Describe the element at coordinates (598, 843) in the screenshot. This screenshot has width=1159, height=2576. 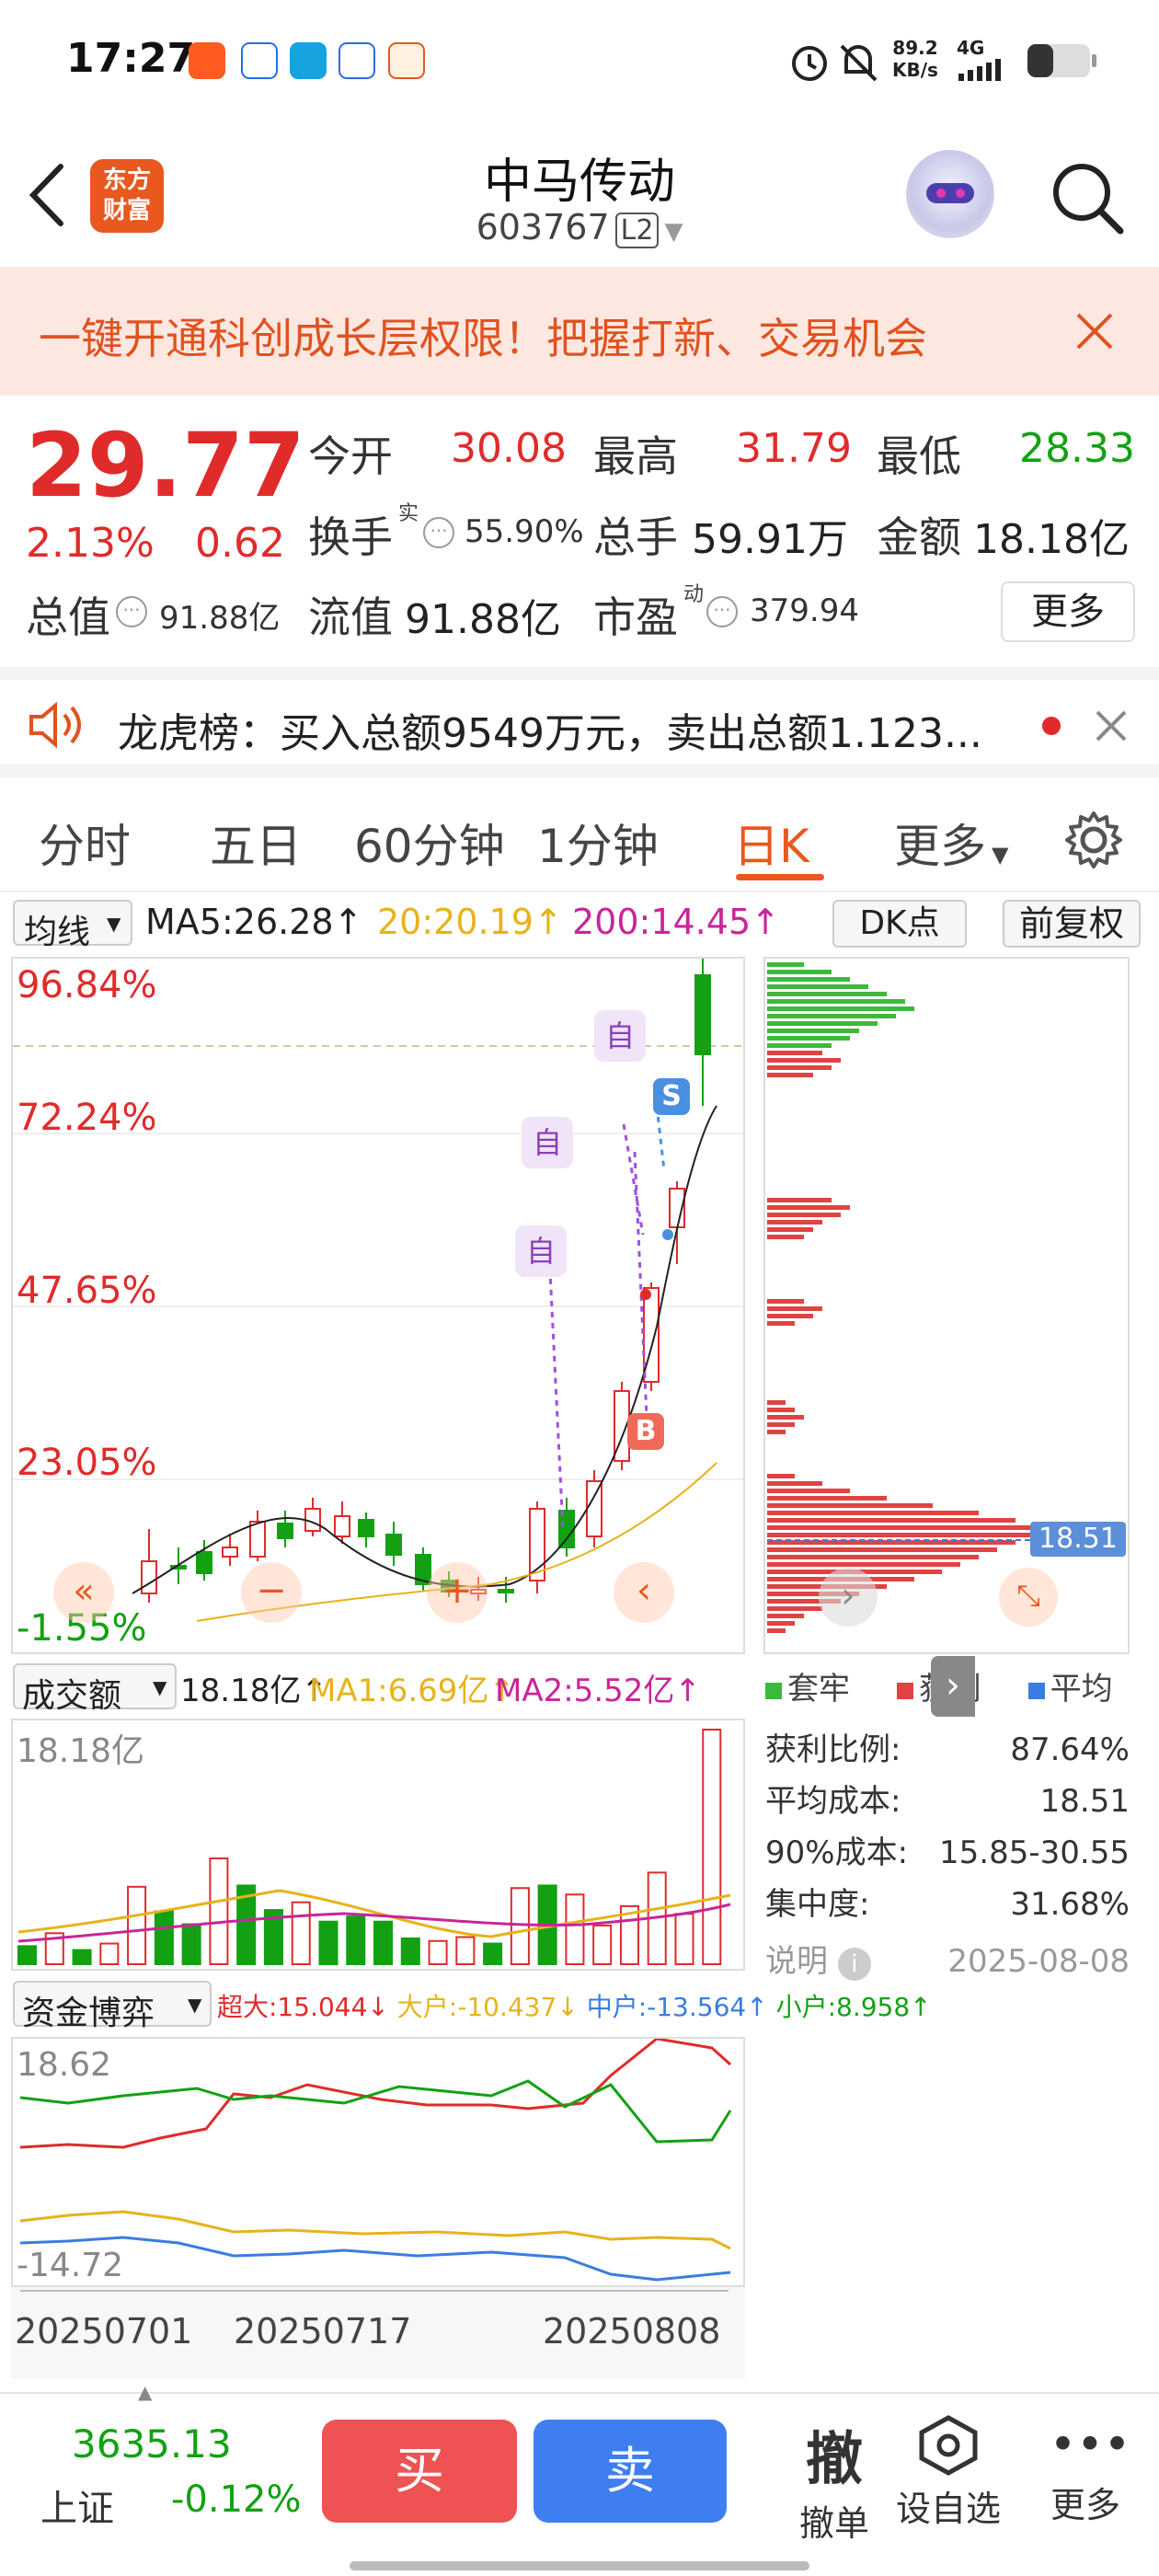
I see `tab-1min: 1分钟` at that location.